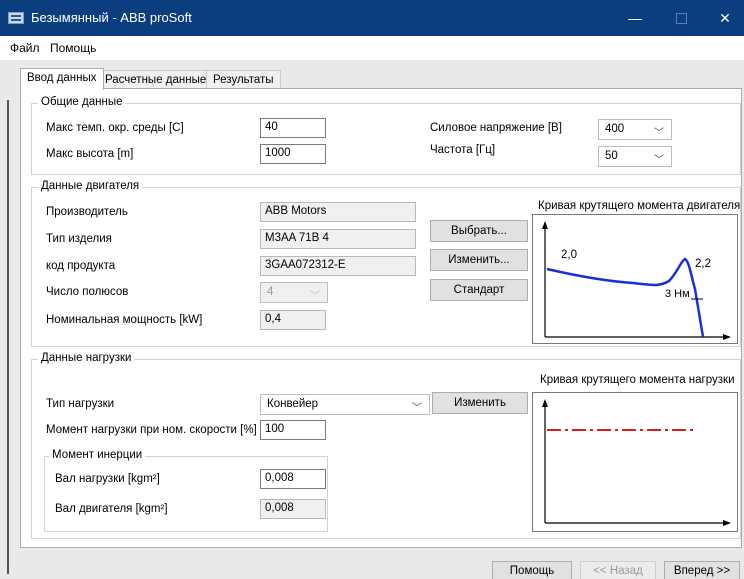 This screenshot has width=744, height=579. What do you see at coordinates (496, 128) in the screenshot?
I see `voltage-label: Силовое напряжение [B]` at bounding box center [496, 128].